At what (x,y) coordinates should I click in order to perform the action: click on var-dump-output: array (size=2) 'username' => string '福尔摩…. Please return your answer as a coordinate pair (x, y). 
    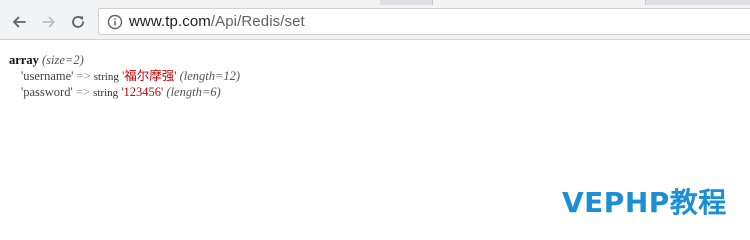
    Looking at the image, I should click on (124, 76).